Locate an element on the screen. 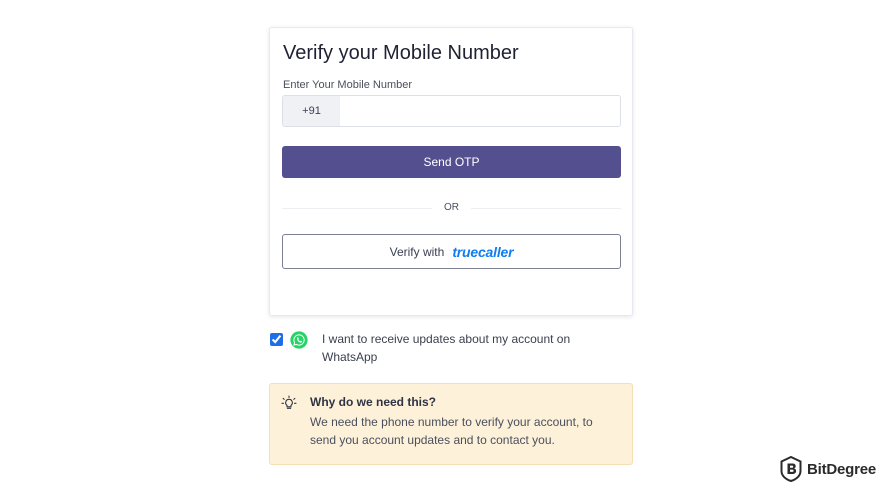 This screenshot has width=880, height=488. bitdegree-wordmark: BitDegree is located at coordinates (842, 469).